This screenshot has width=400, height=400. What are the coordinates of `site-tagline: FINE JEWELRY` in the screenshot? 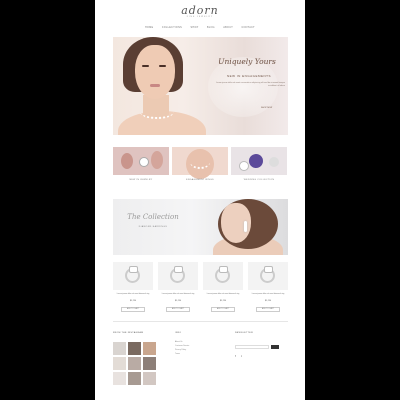 It's located at (200, 17).